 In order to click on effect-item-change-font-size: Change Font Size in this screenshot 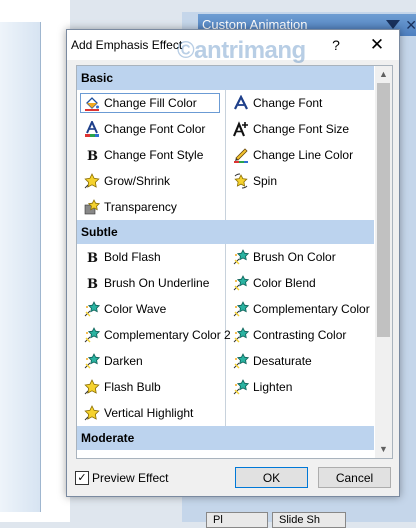, I will do `click(299, 129)`.